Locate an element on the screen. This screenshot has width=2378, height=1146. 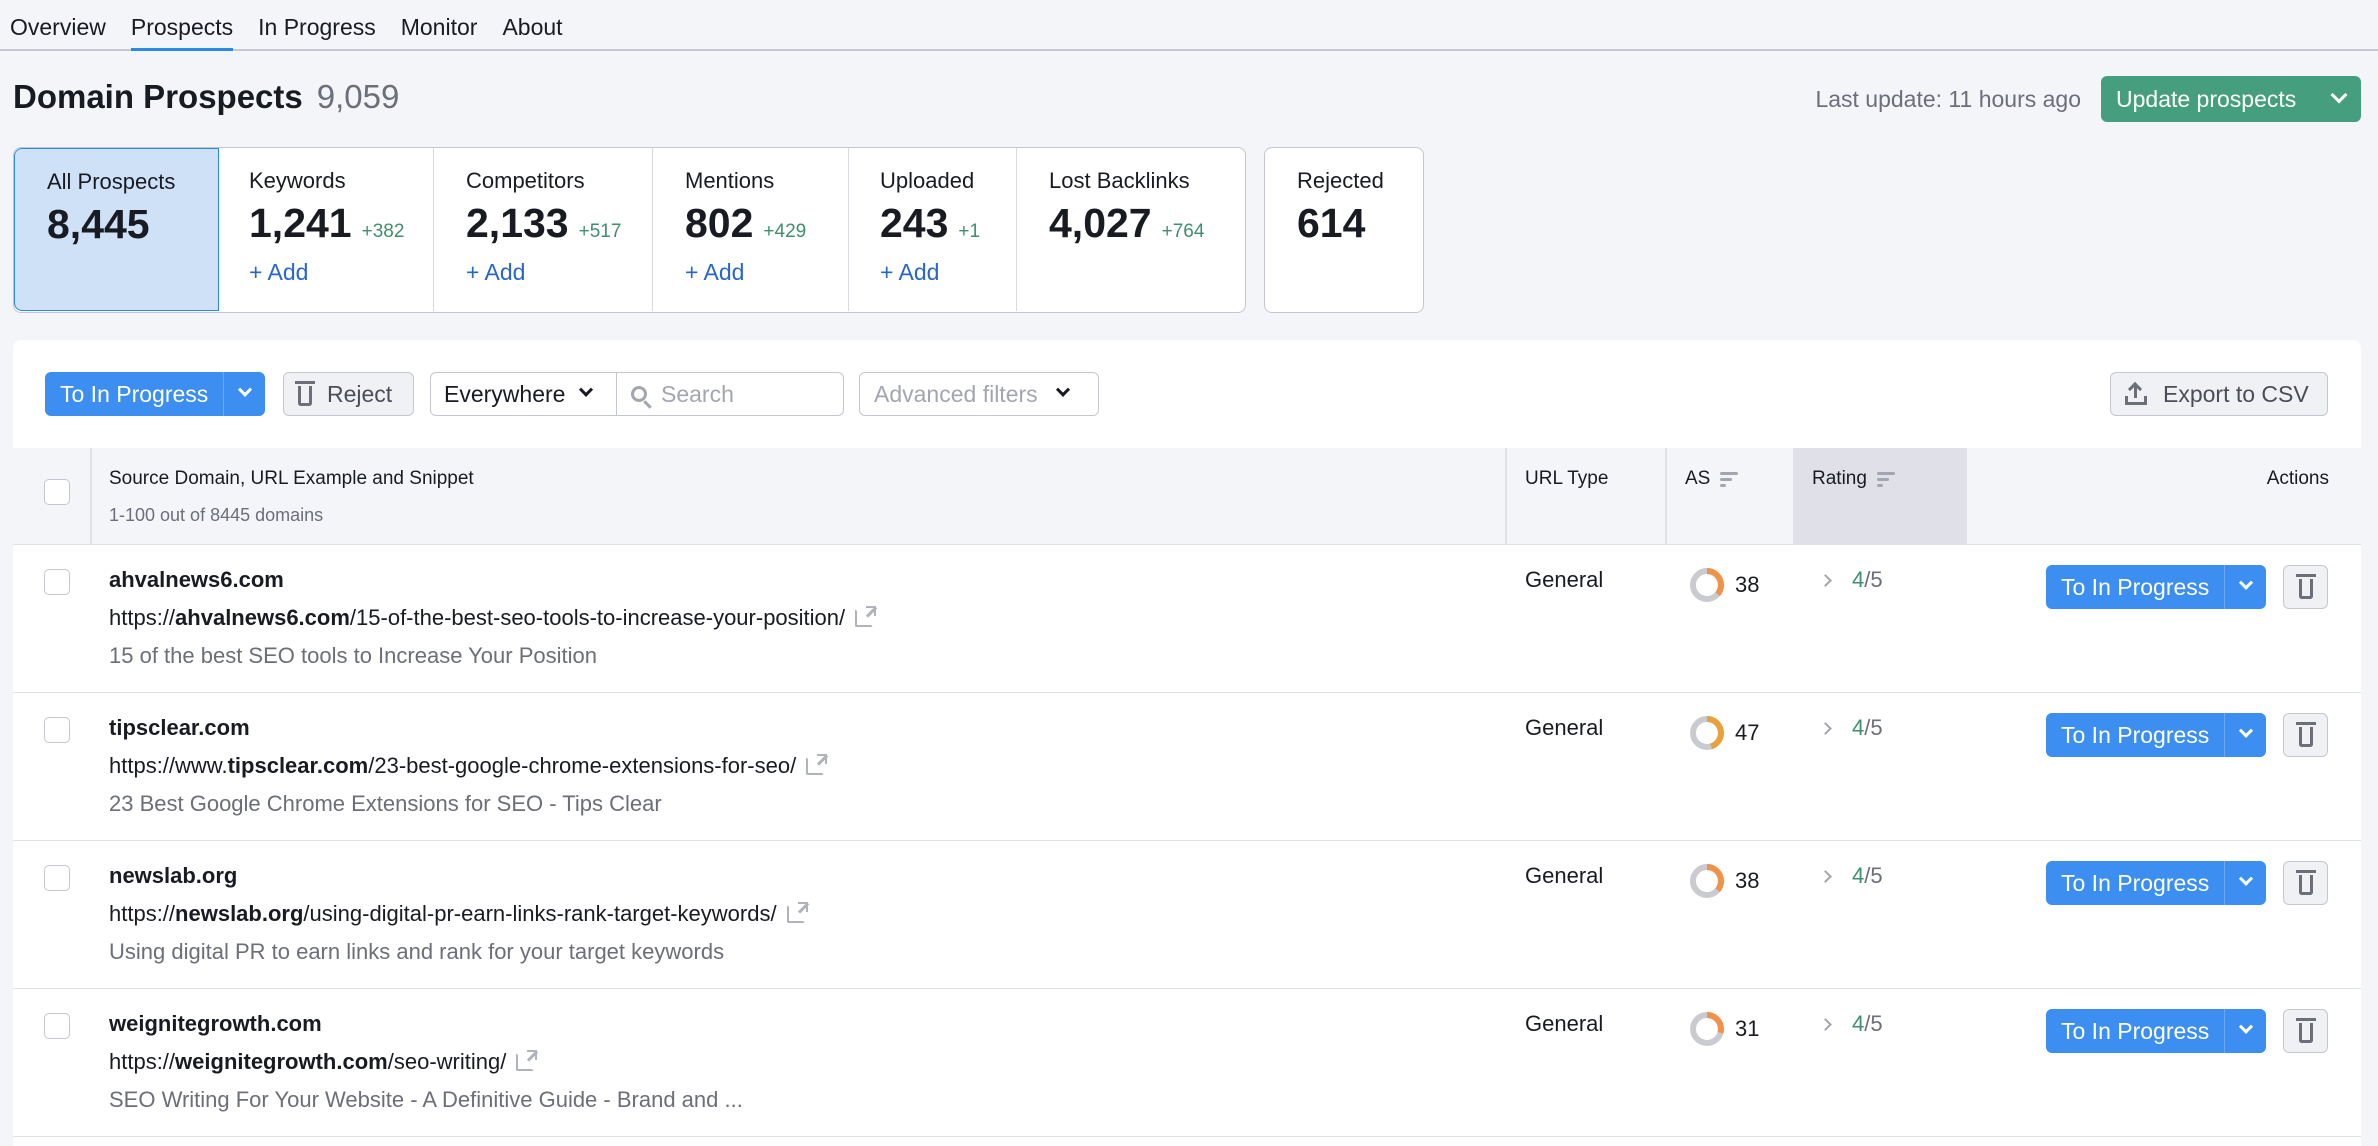
reject-button: Reject is located at coordinates (348, 394).